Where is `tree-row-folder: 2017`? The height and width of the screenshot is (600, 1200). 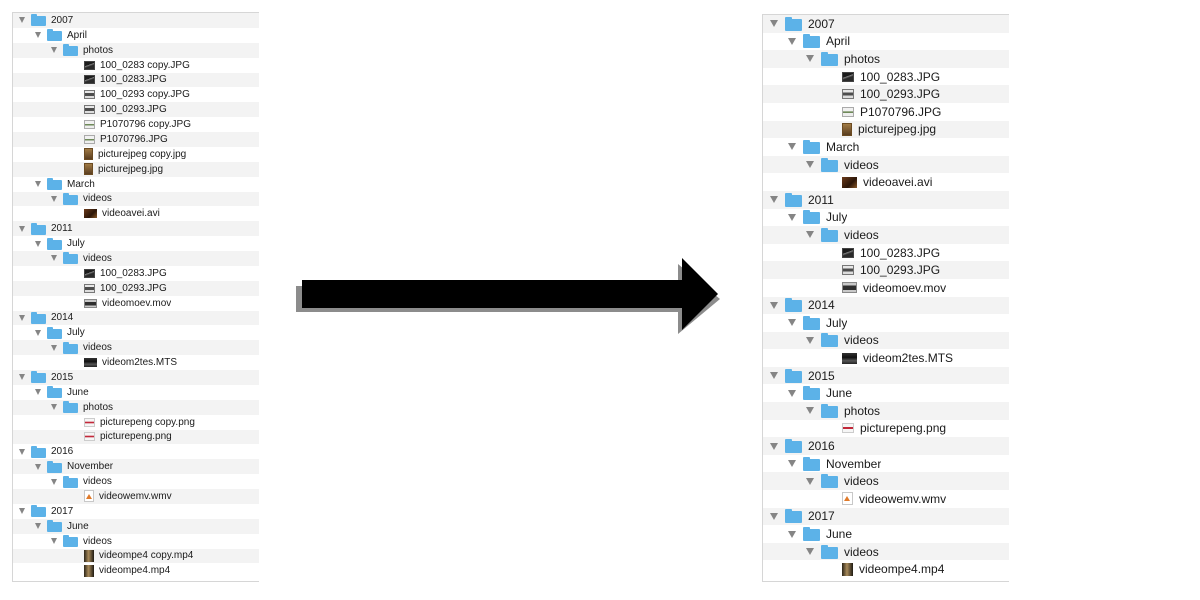 tree-row-folder: 2017 is located at coordinates (136, 511).